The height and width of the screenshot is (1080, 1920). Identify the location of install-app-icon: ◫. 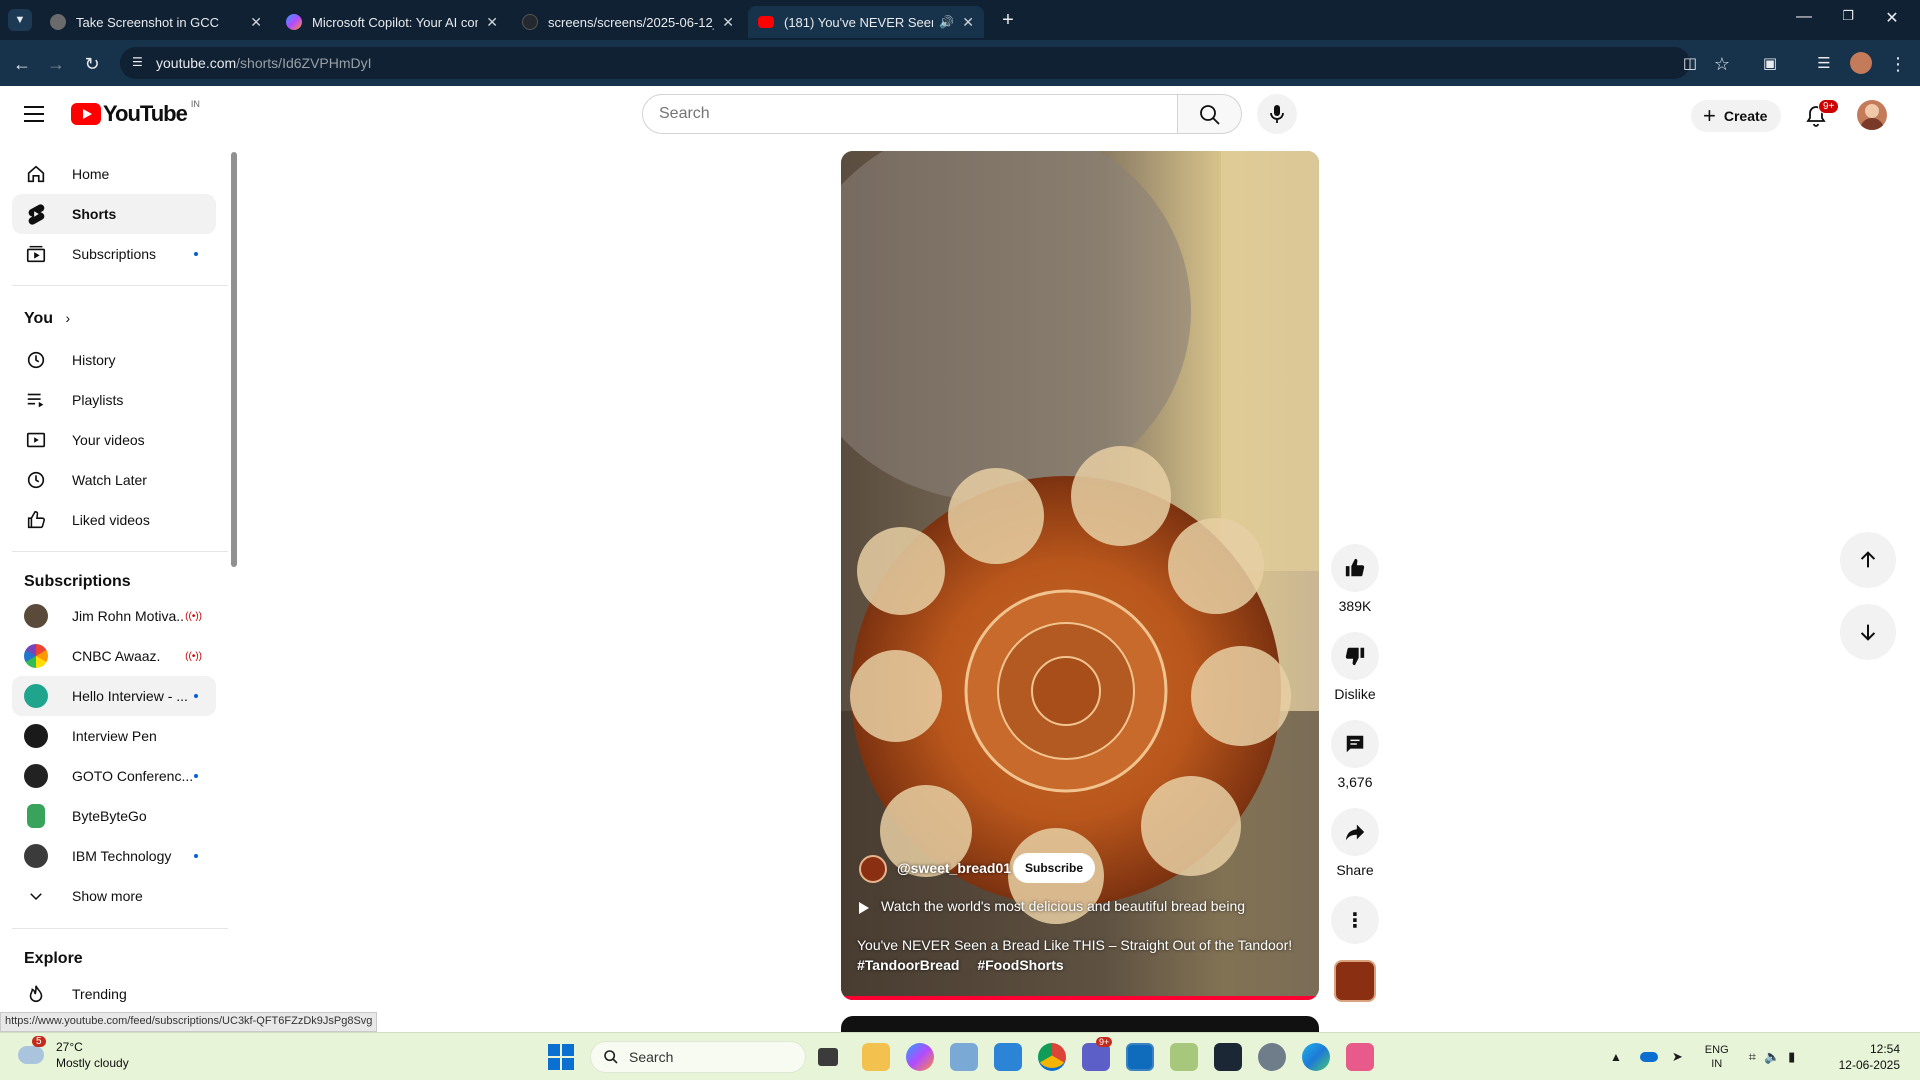
(1690, 64).